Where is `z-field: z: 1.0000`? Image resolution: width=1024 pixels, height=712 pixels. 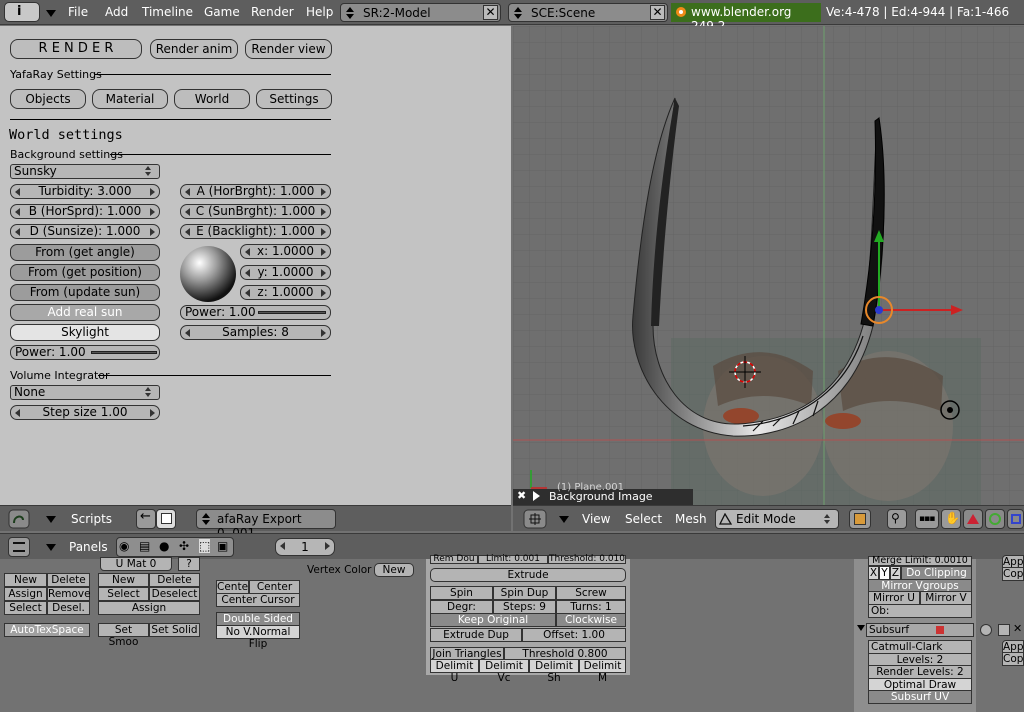
z-field: z: 1.0000 is located at coordinates (285, 292).